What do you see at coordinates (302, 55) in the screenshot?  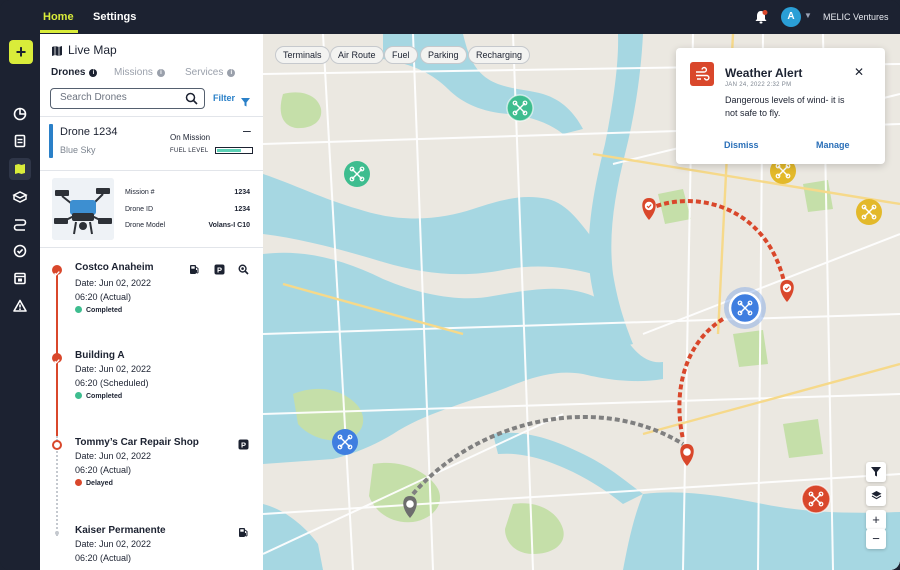 I see `chip-terminals: Terminals` at bounding box center [302, 55].